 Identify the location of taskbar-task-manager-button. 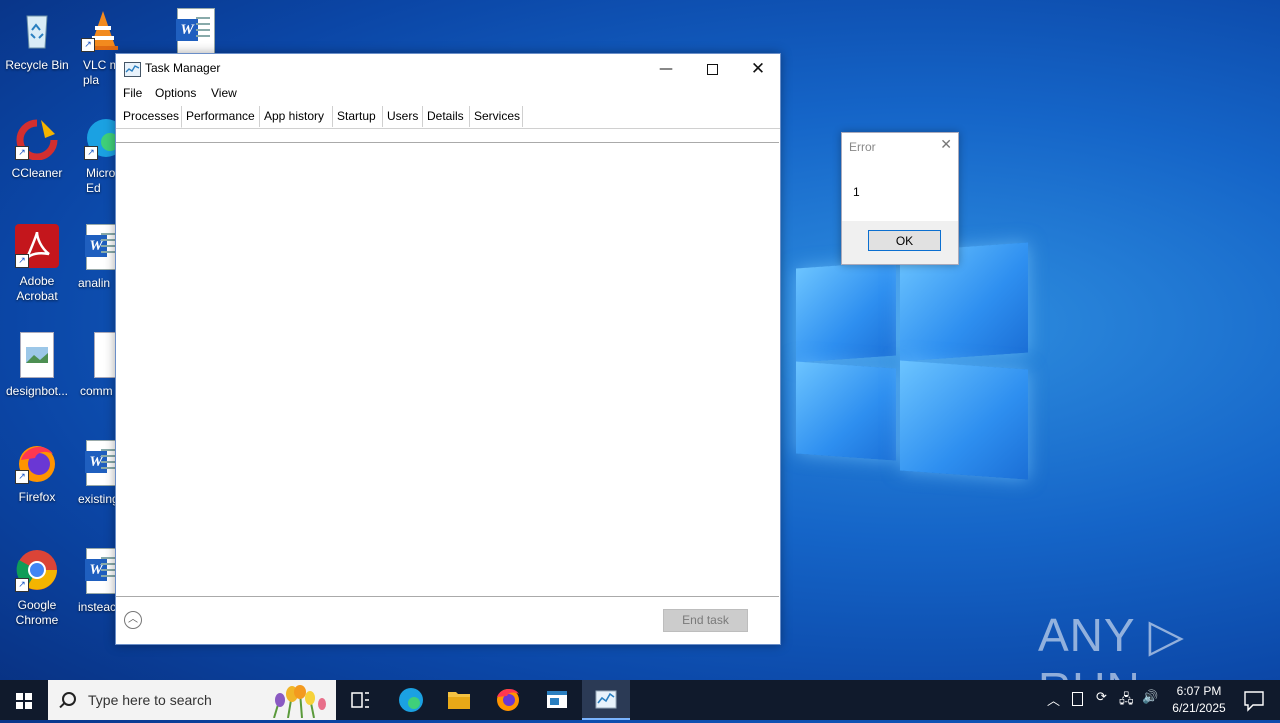
(606, 700).